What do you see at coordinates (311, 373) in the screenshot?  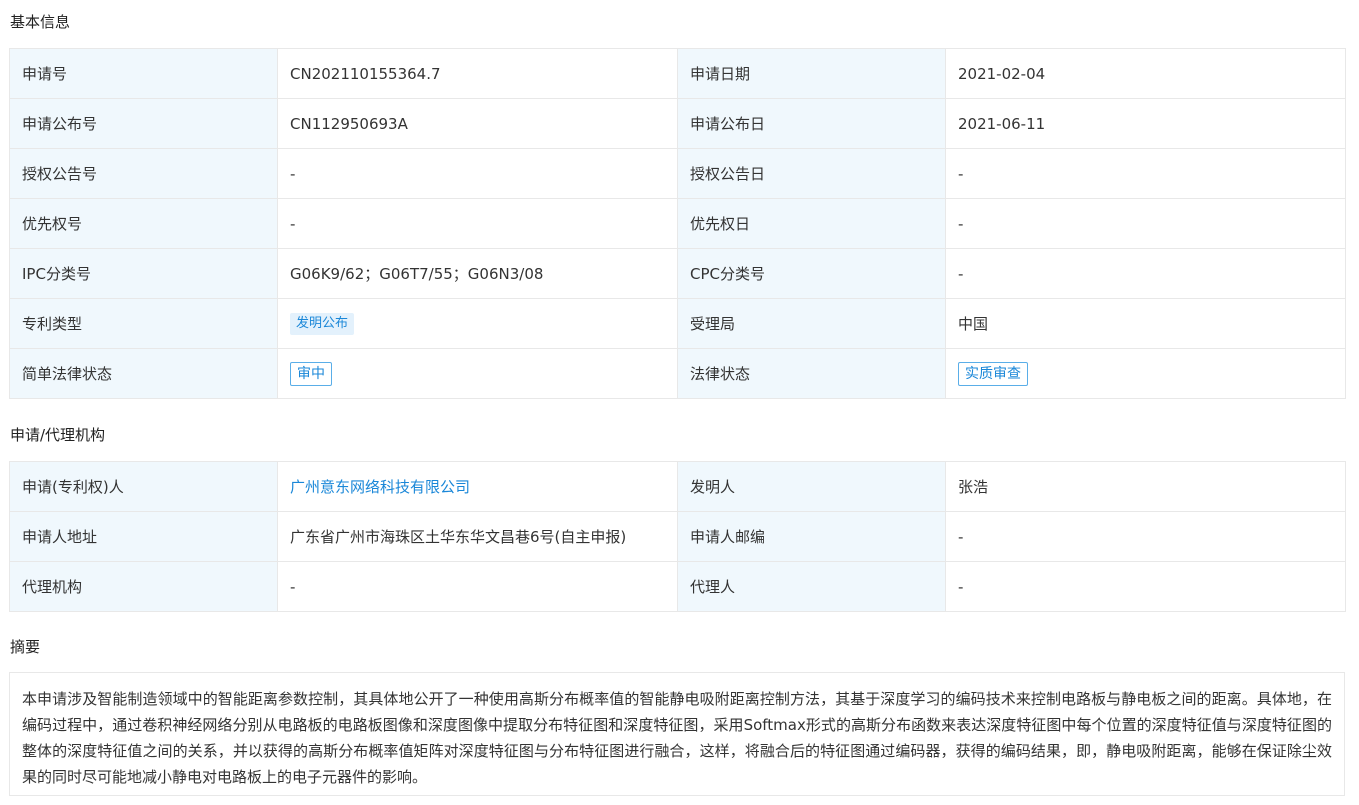 I see `simple-legal-status-tag: 审中` at bounding box center [311, 373].